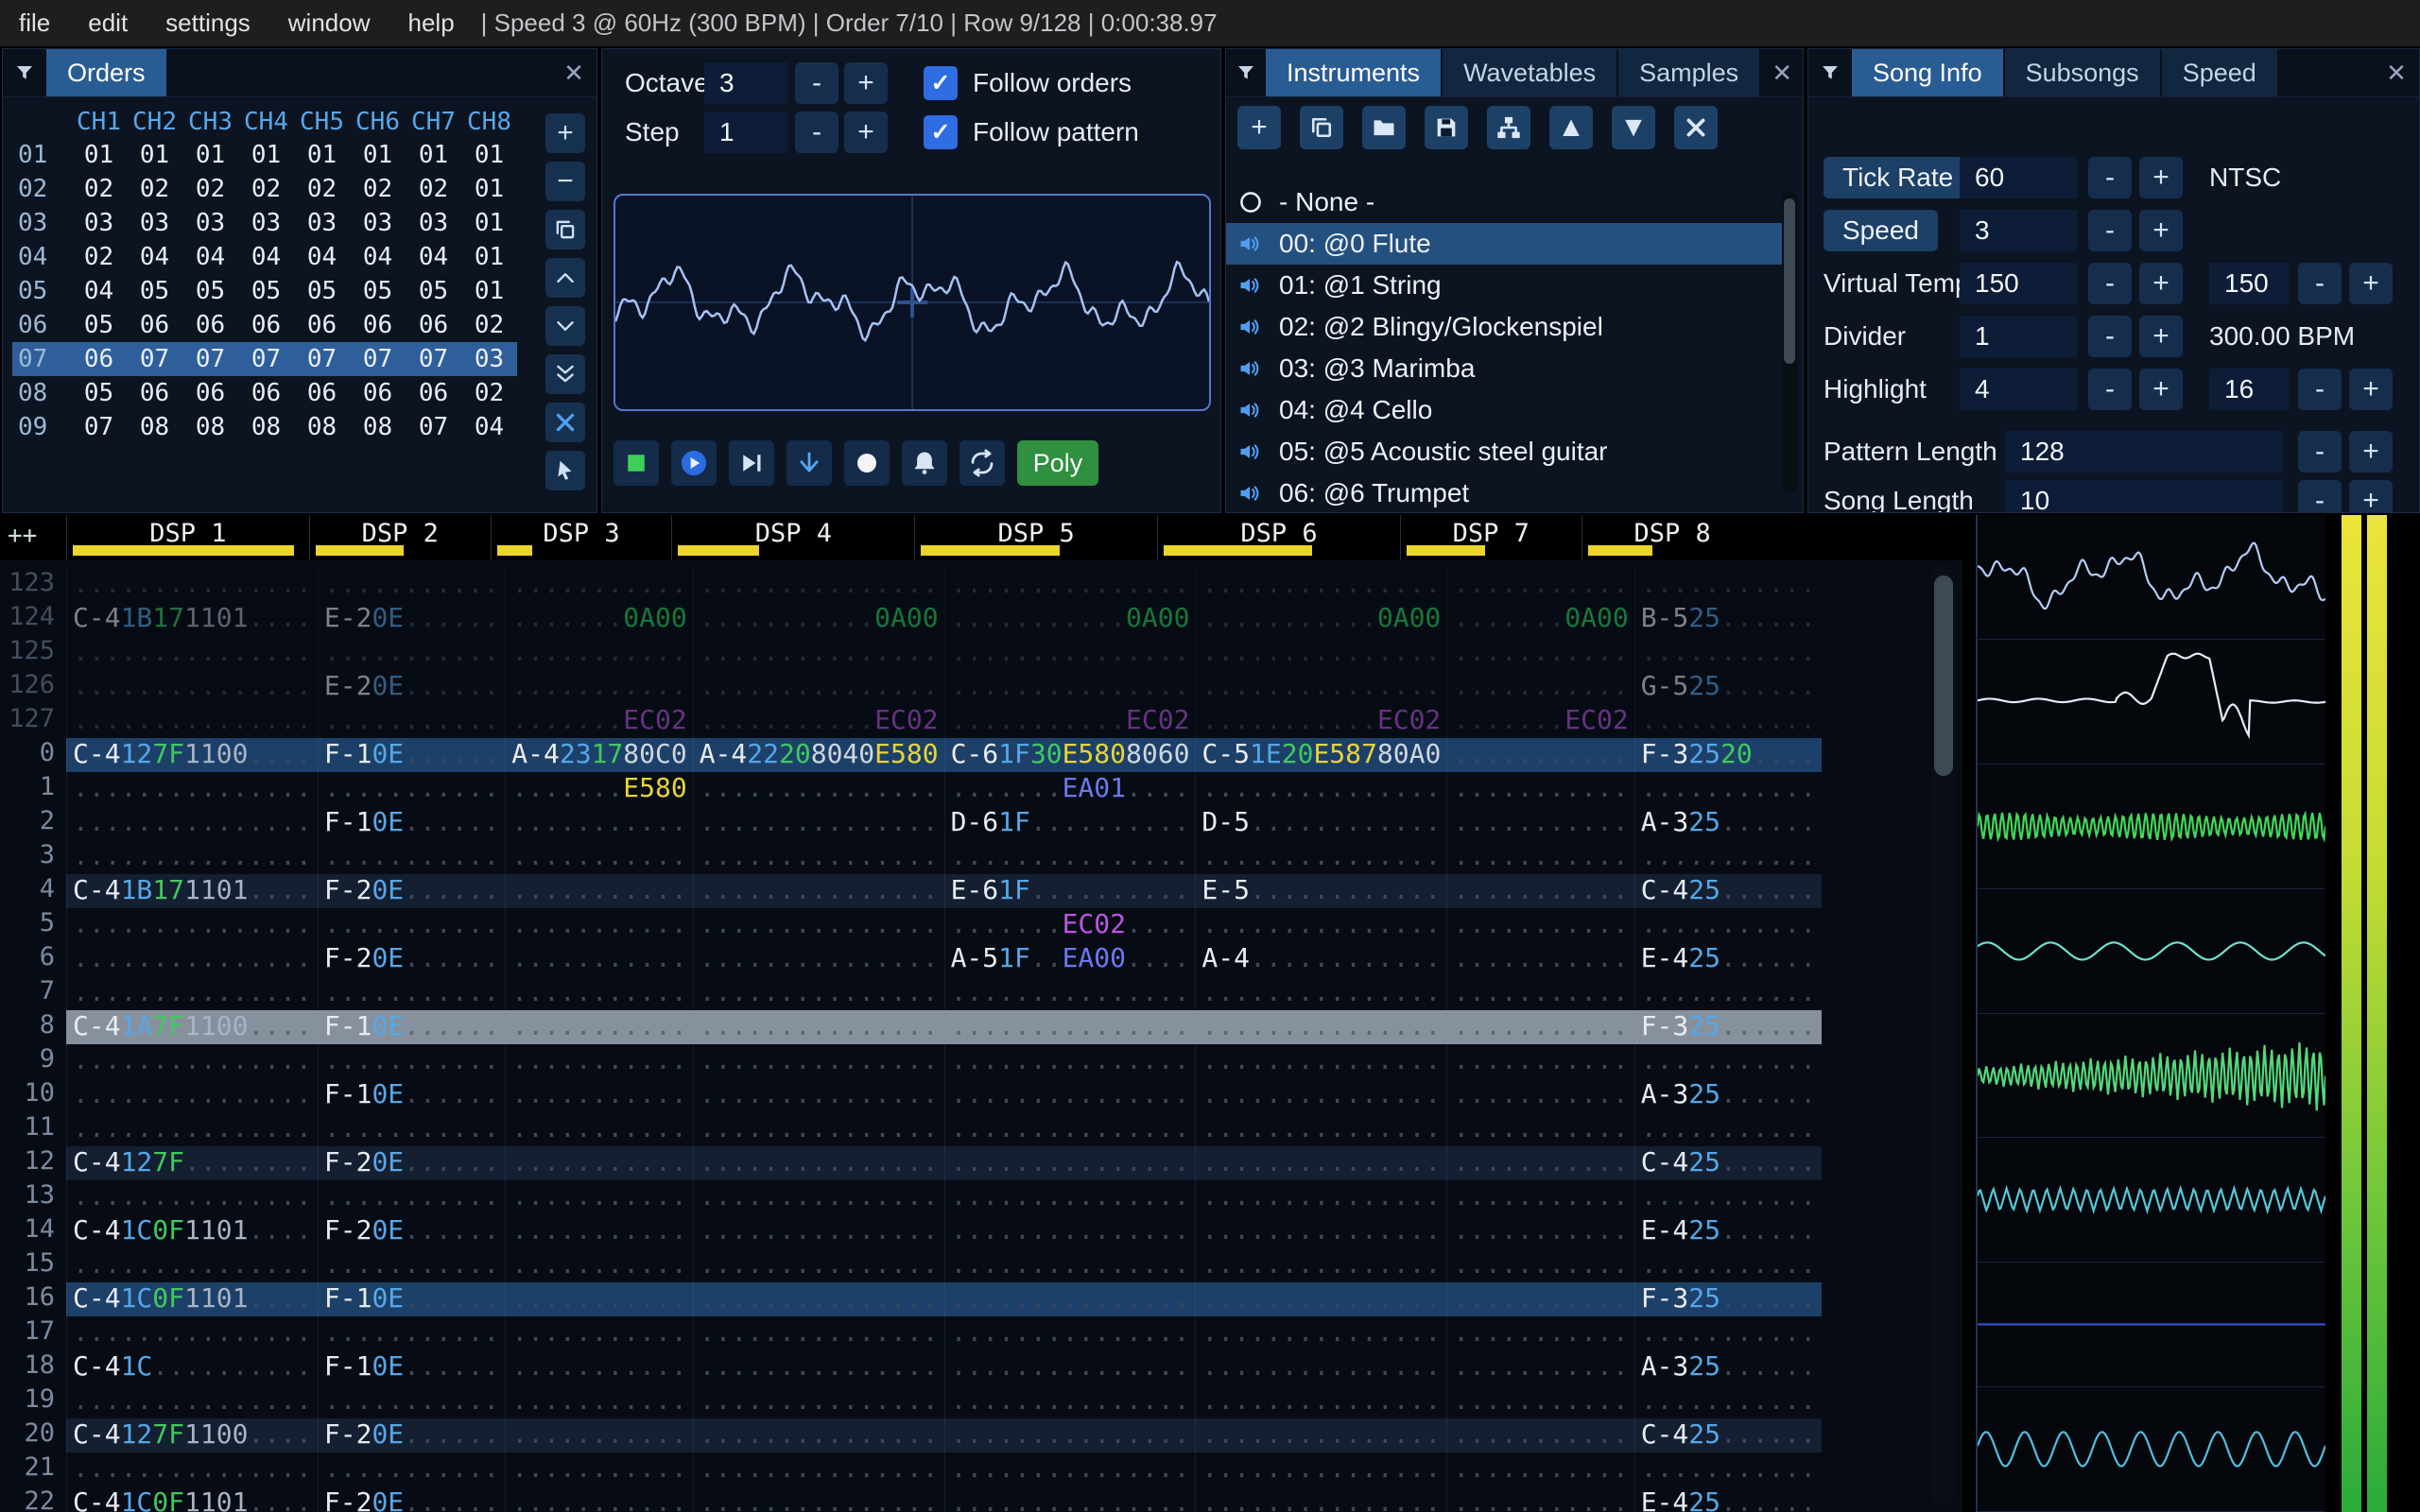 This screenshot has width=2420, height=1512. I want to click on order-value: 03, so click(99, 223).